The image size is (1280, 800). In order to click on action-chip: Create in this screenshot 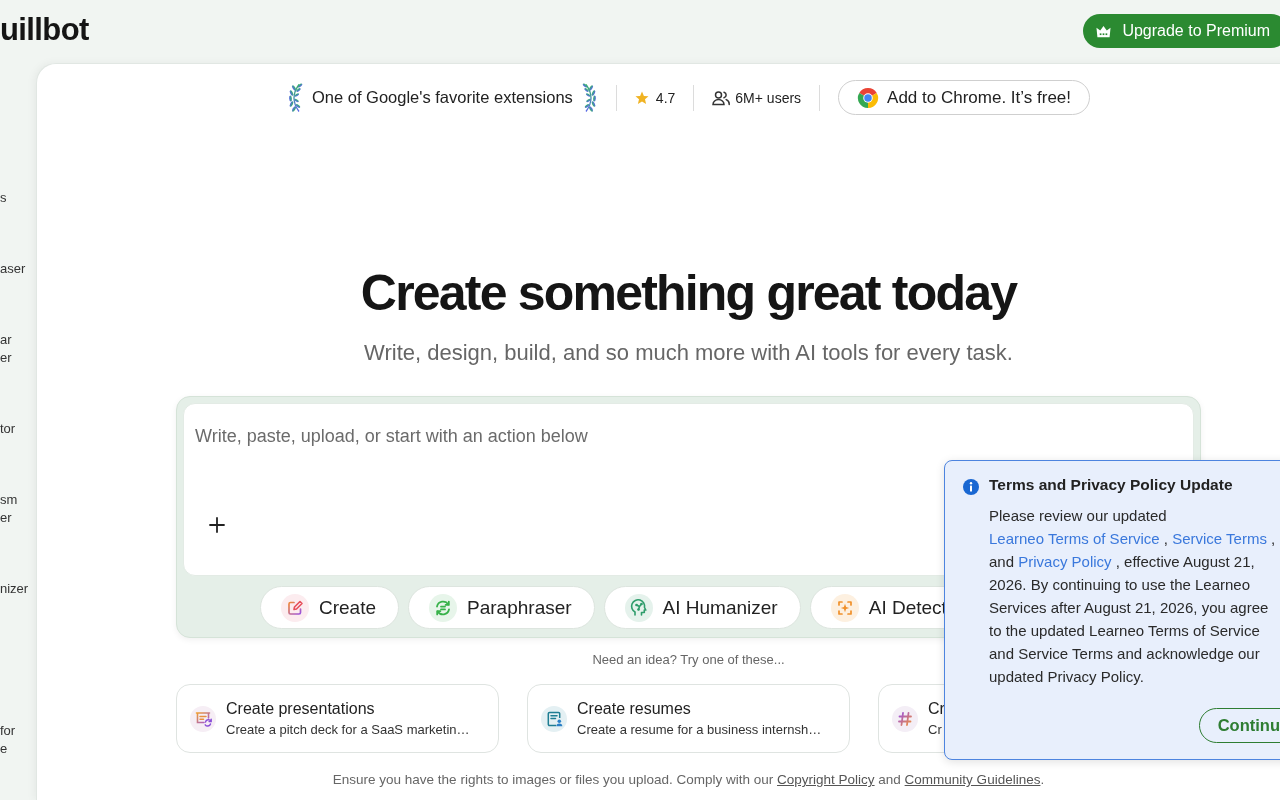, I will do `click(330, 607)`.